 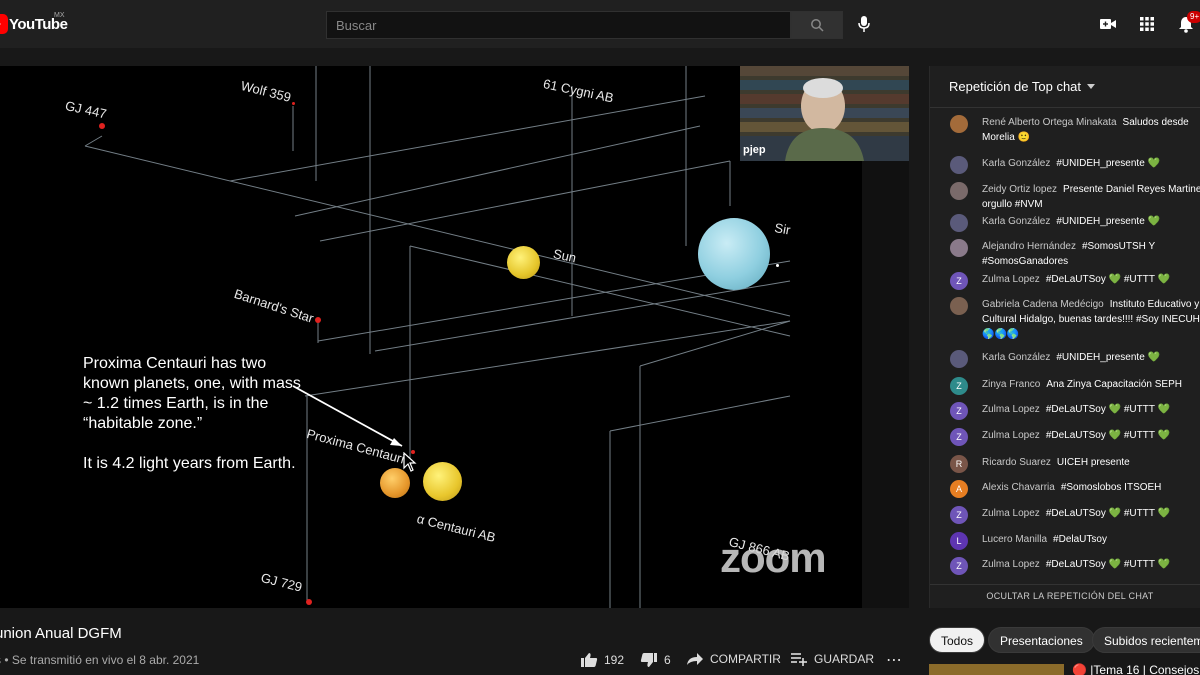 I want to click on chat-message: L Lucero Manilla #DelaUTsoy, so click(x=1075, y=541).